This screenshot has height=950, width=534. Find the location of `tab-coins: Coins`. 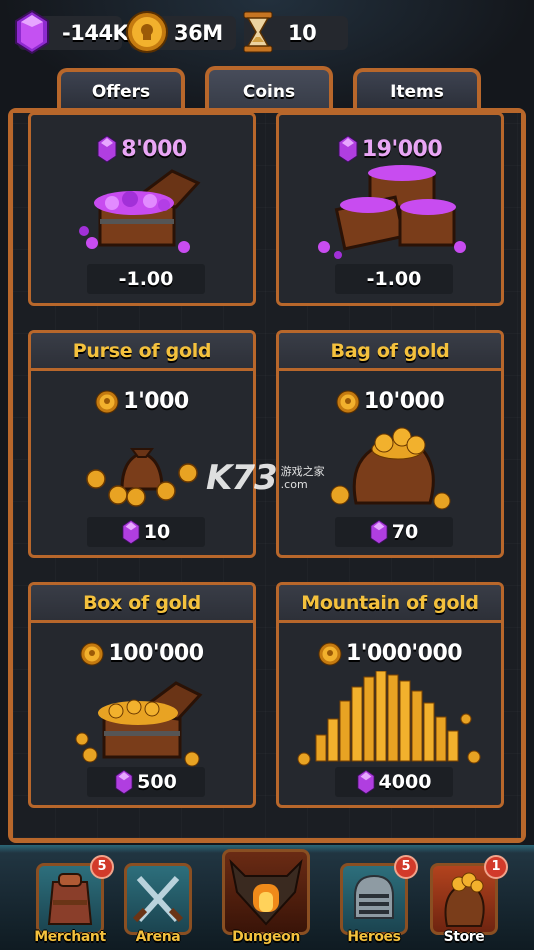

tab-coins: Coins is located at coordinates (269, 90).